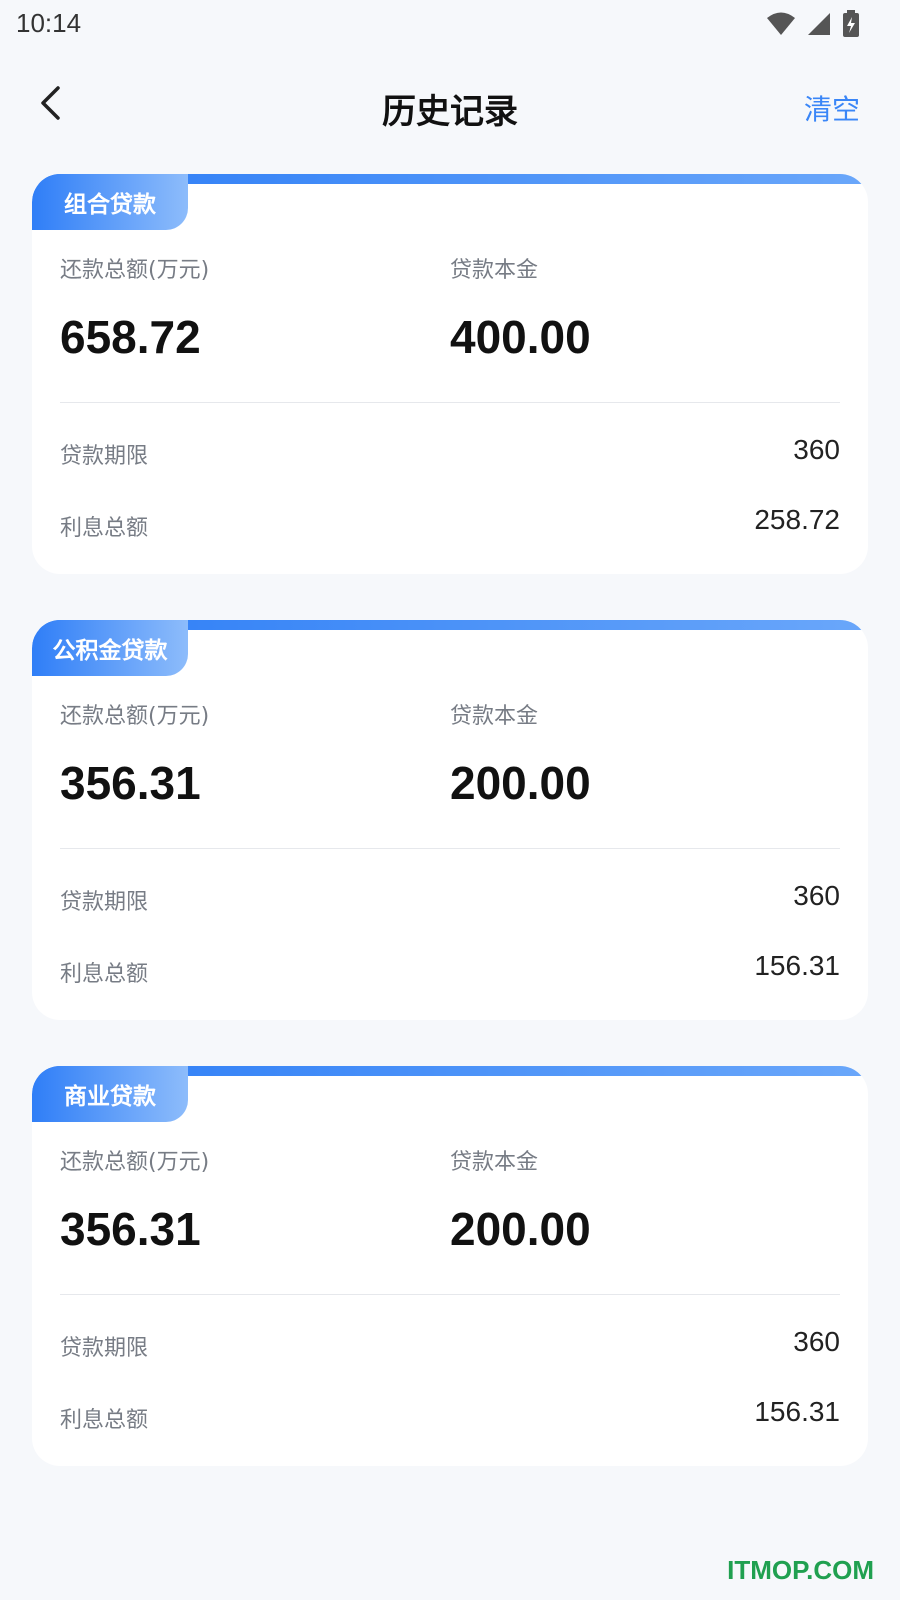 The image size is (900, 1600). Describe the element at coordinates (450, 112) in the screenshot. I see `page-title: 历史记录` at that location.